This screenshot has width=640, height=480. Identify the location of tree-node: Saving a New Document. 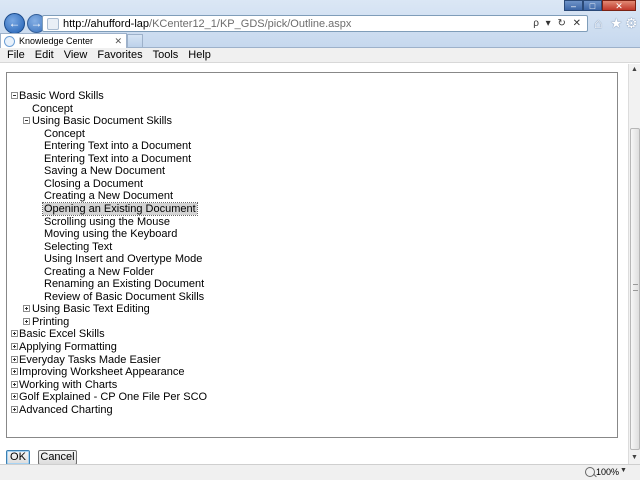
(307, 171).